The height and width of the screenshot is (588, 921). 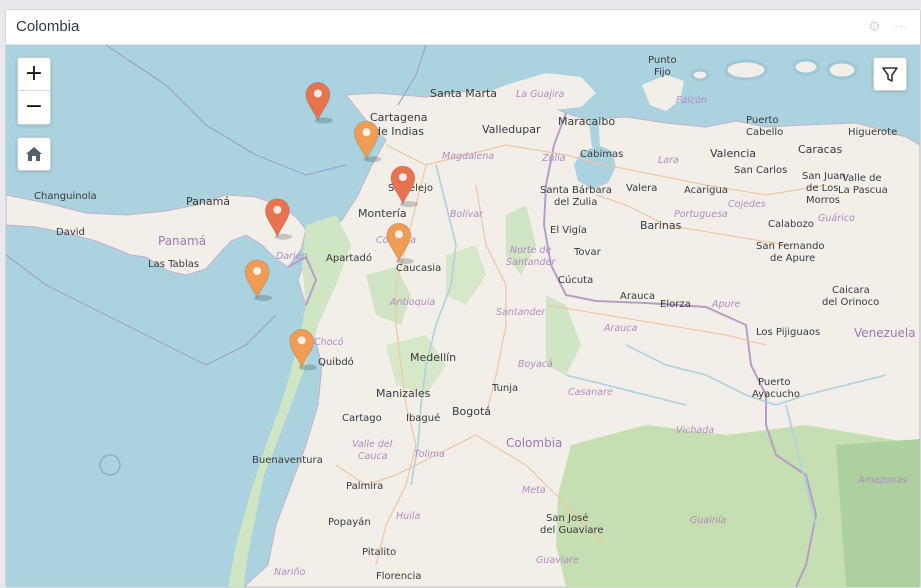 I want to click on map-marker-cesar, so click(x=367, y=141).